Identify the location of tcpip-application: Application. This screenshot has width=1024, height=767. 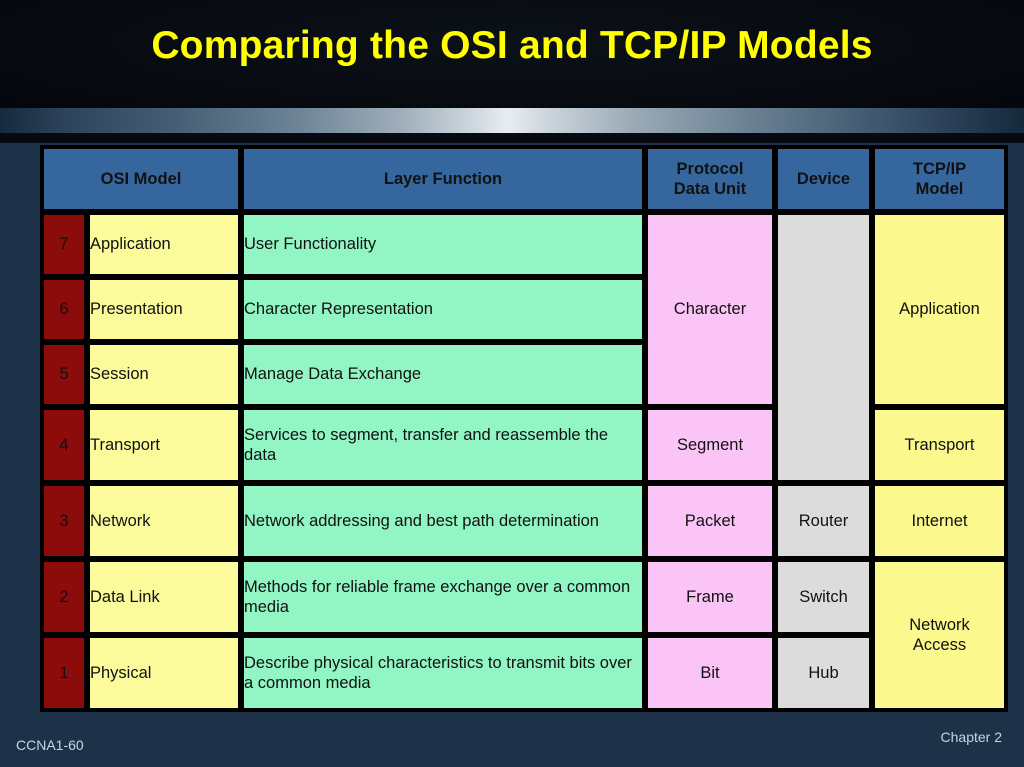
(940, 309).